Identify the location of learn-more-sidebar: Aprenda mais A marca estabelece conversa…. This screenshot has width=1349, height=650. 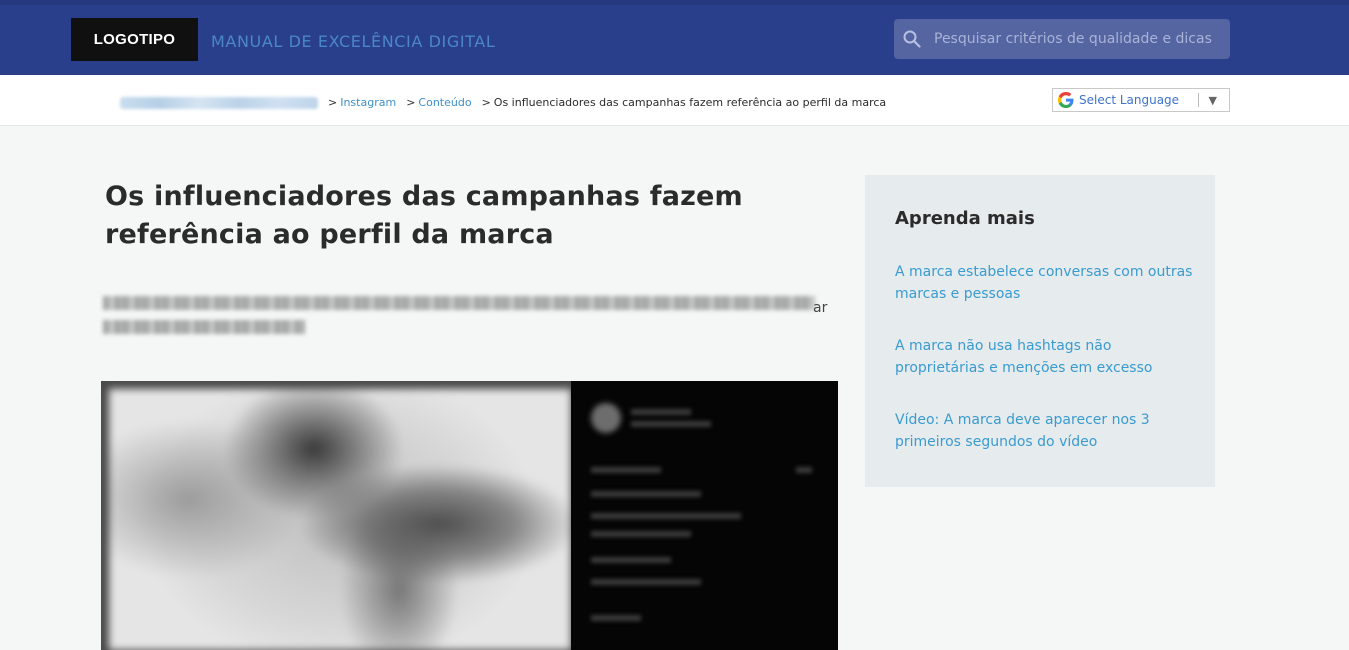
(1040, 331).